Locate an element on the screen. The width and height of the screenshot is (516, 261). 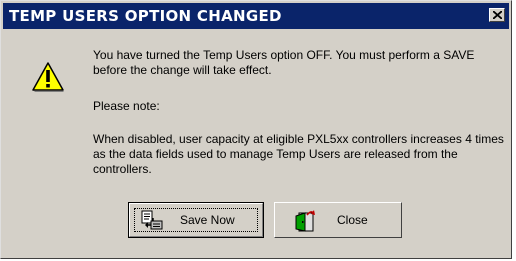
message-please-note: Please note: is located at coordinates (126, 106).